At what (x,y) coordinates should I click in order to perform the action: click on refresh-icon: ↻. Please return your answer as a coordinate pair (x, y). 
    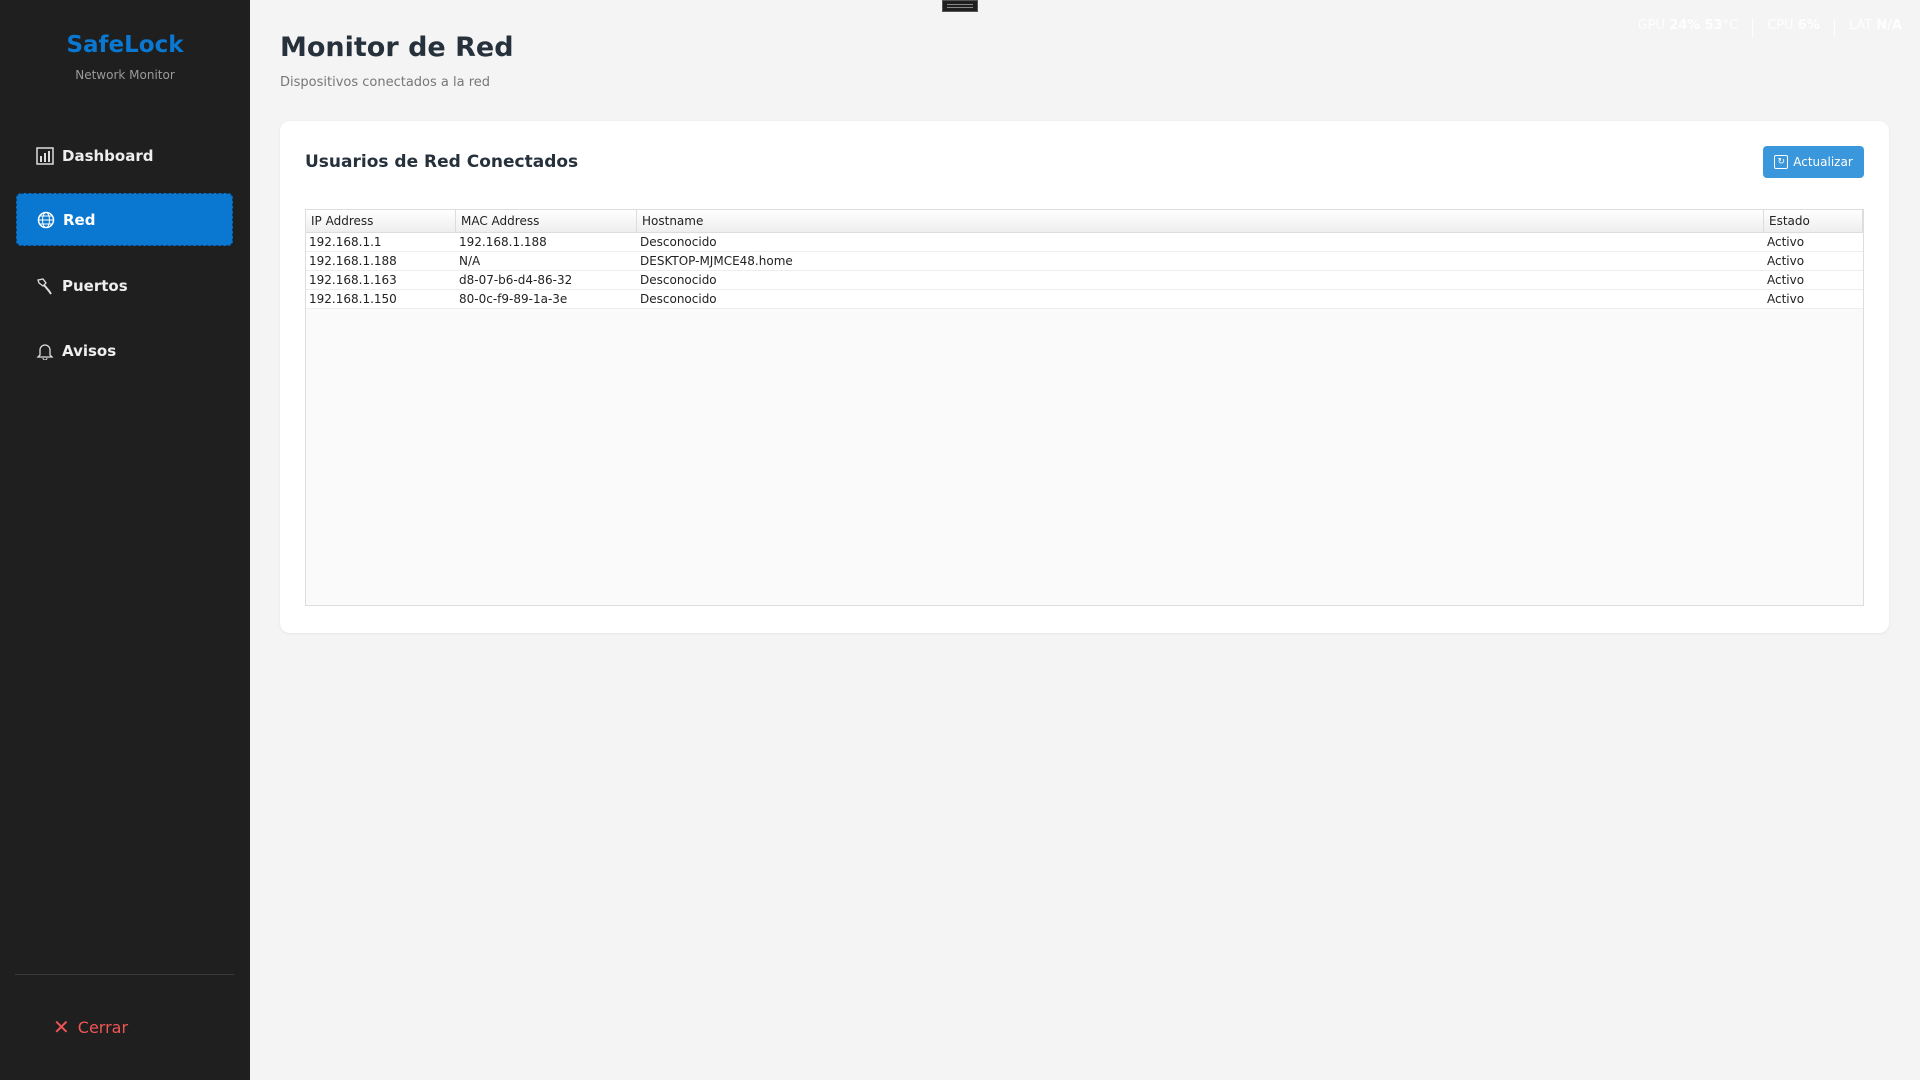
    Looking at the image, I should click on (1781, 162).